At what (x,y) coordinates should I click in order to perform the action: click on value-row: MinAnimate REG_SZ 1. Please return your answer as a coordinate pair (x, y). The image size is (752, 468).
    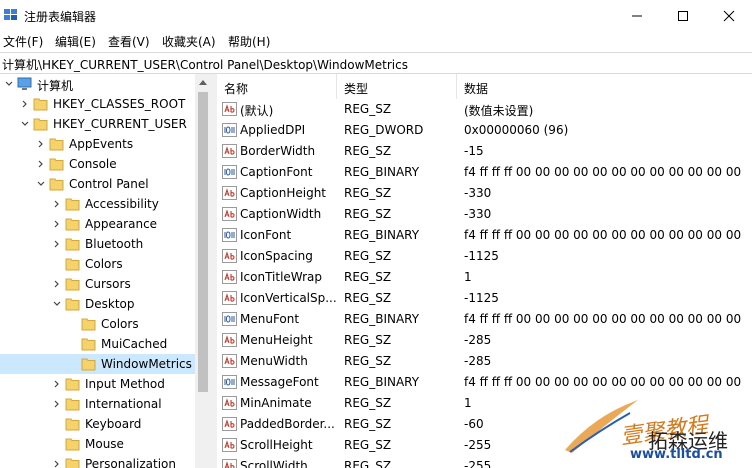
    Looking at the image, I should click on (484, 403).